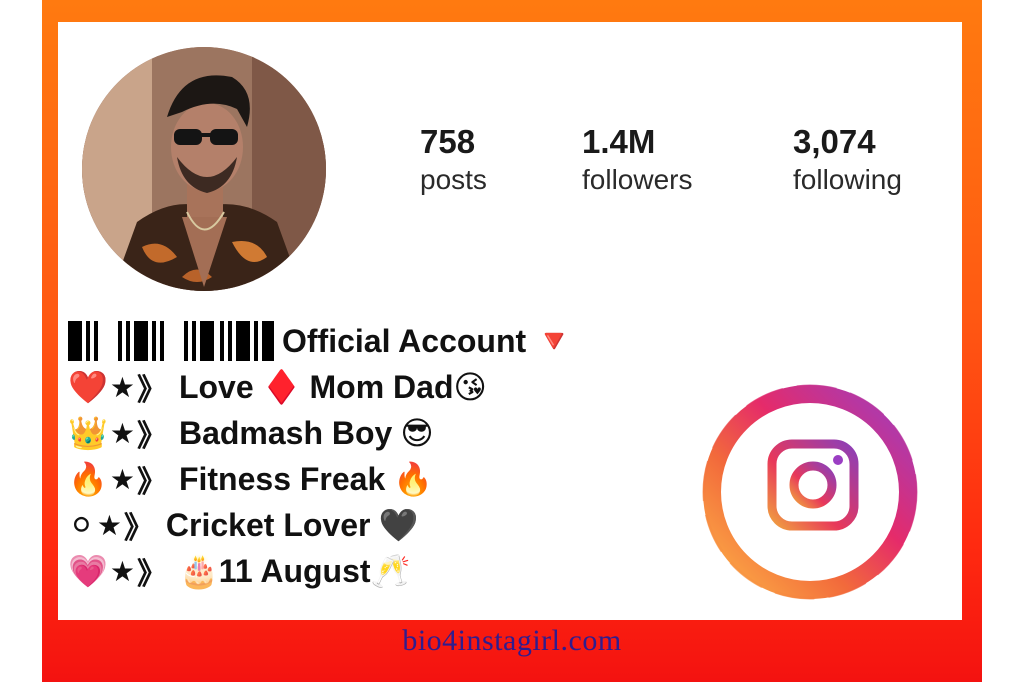  Describe the element at coordinates (81, 525) in the screenshot. I see `record-button-emoji: ⚪` at that location.